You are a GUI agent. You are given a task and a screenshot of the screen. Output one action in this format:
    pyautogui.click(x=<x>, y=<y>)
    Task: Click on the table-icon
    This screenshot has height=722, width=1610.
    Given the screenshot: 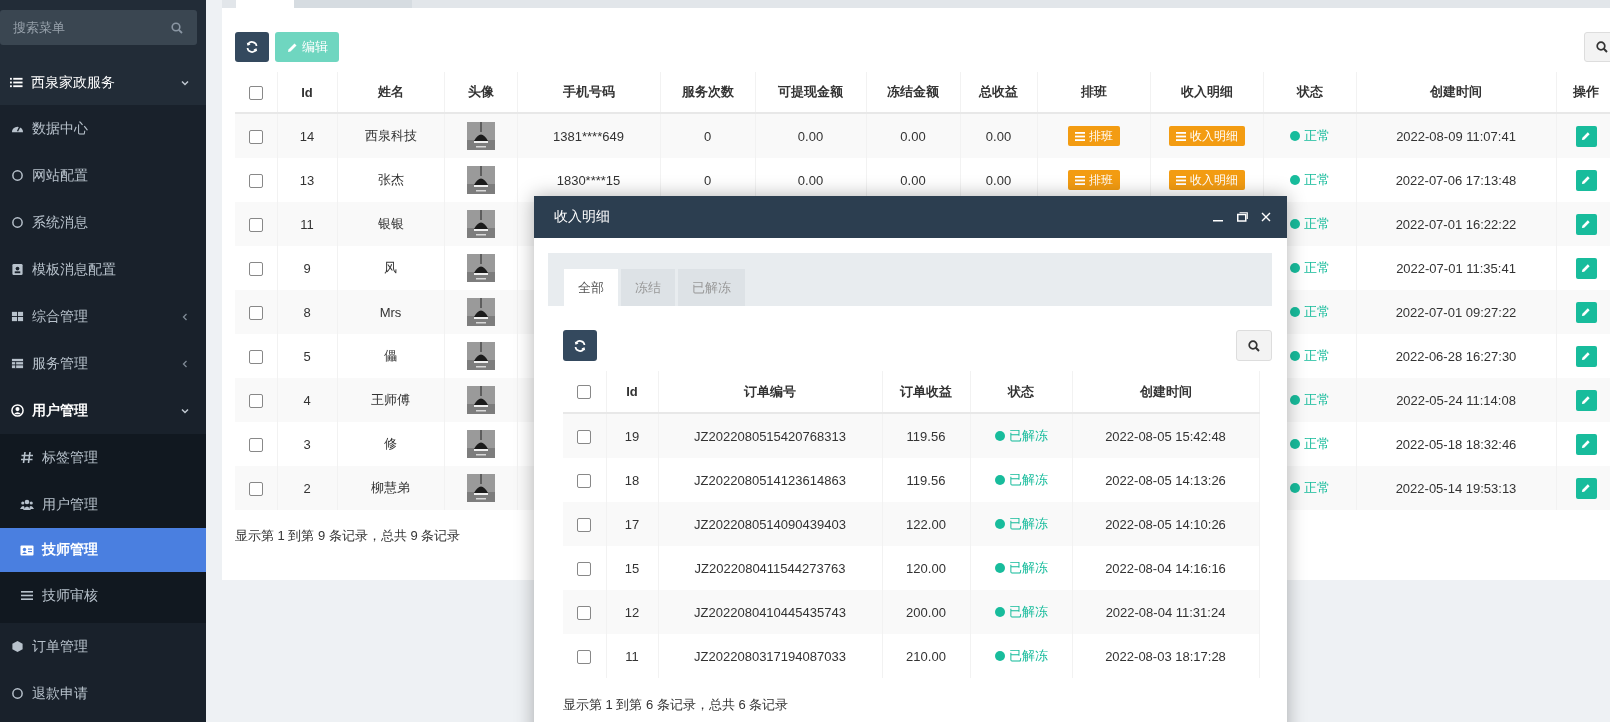 What is the action you would take?
    pyautogui.click(x=17, y=363)
    